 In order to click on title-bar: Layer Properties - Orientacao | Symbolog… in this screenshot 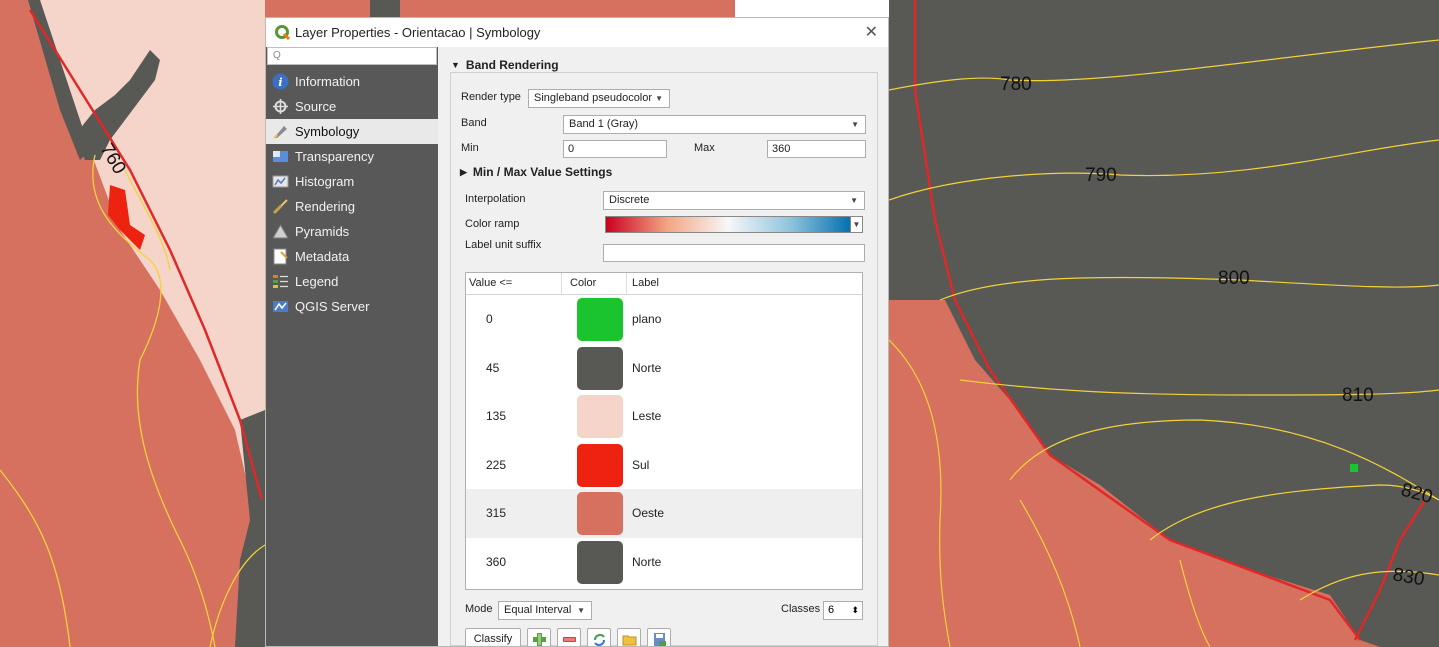, I will do `click(577, 32)`.